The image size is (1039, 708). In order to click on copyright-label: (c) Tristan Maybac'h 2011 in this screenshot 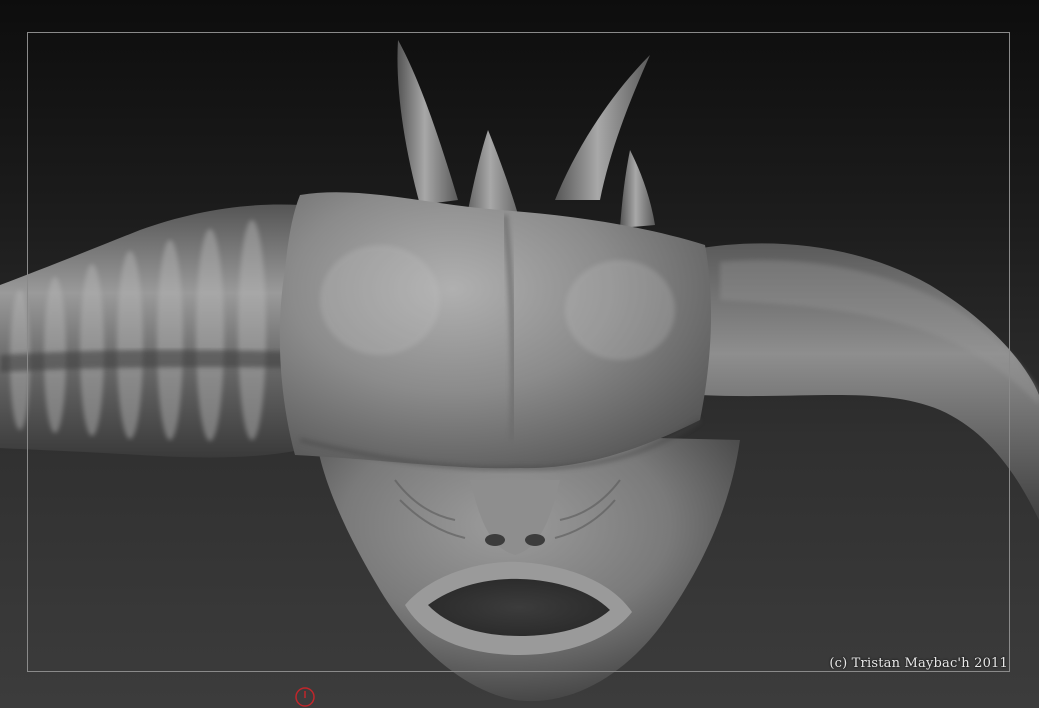, I will do `click(918, 663)`.